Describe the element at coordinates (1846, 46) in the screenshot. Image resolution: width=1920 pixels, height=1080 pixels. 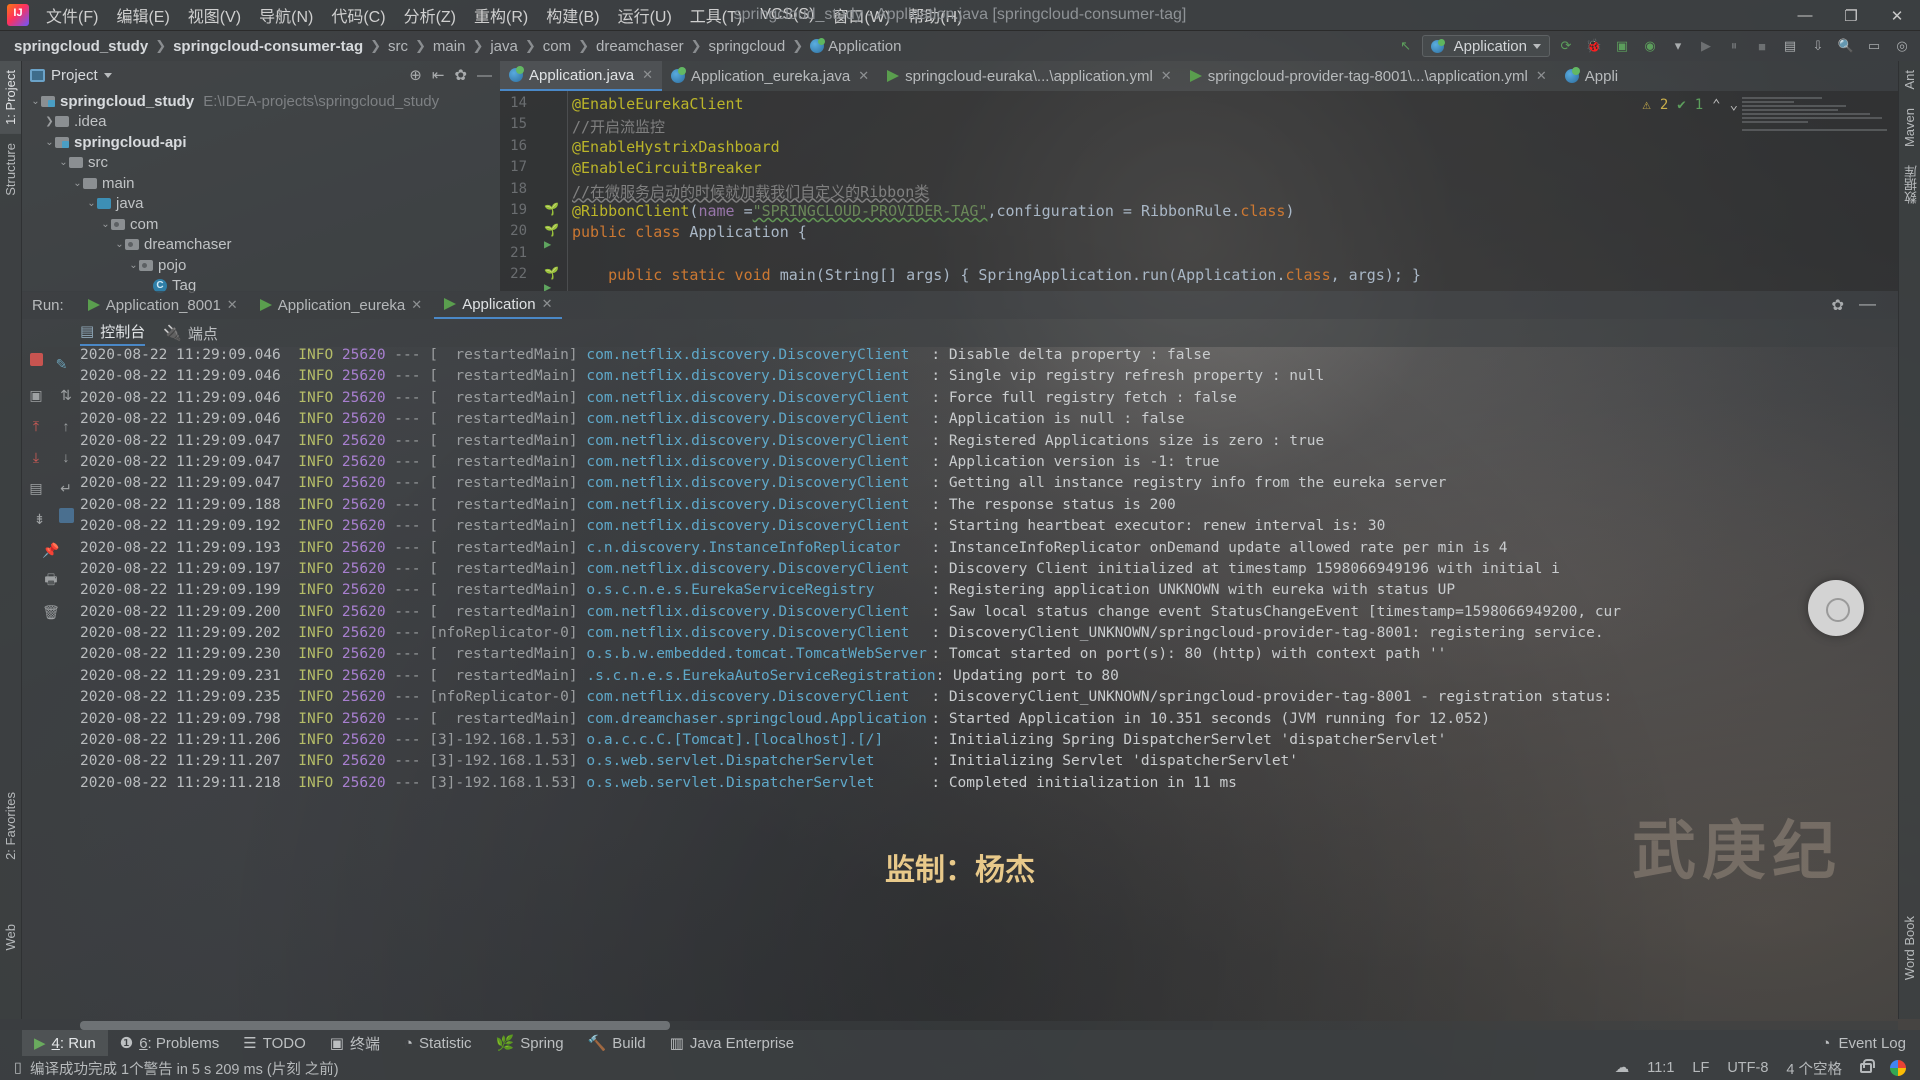
I see `search-icon: 🔍` at that location.